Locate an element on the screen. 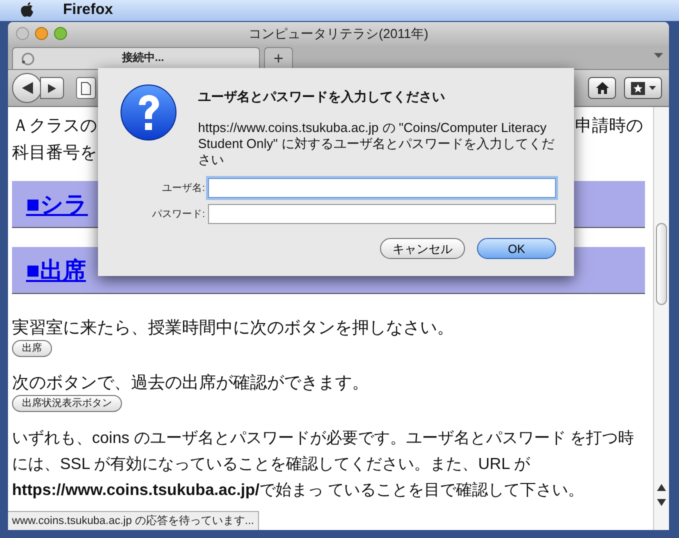 Image resolution: width=679 pixels, height=538 pixels. star-icon is located at coordinates (637, 88).